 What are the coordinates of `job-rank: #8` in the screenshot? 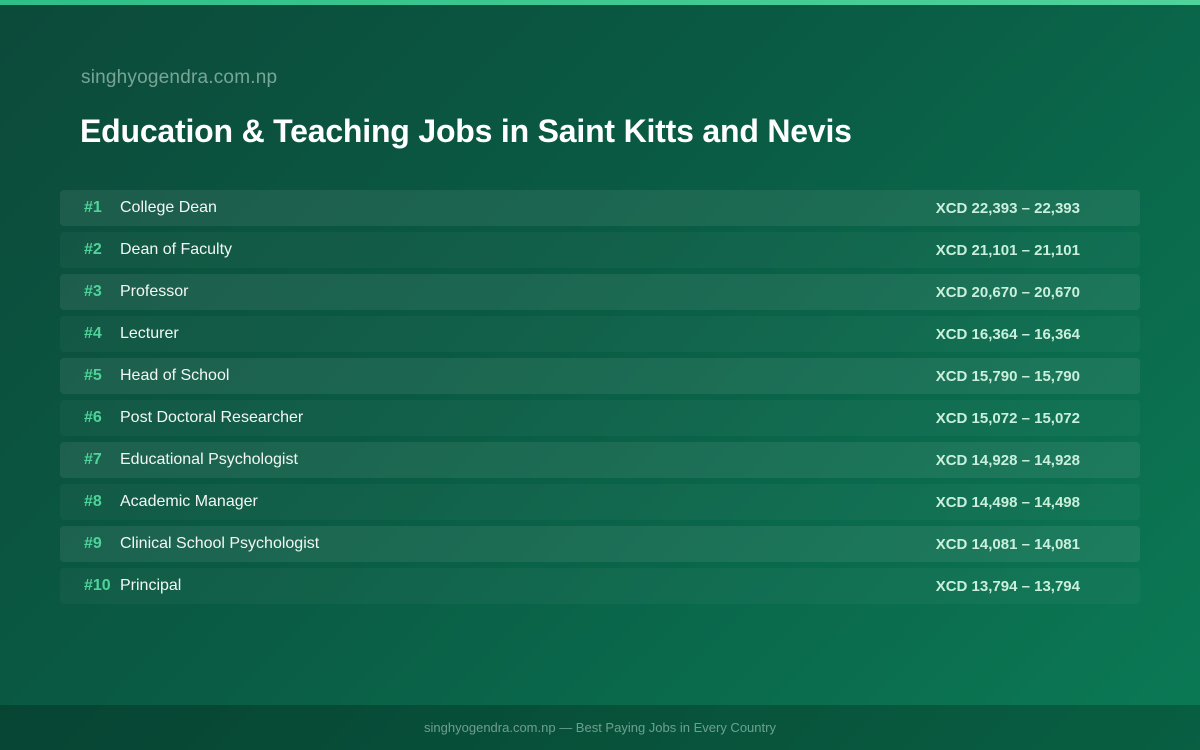 It's located at (93, 501).